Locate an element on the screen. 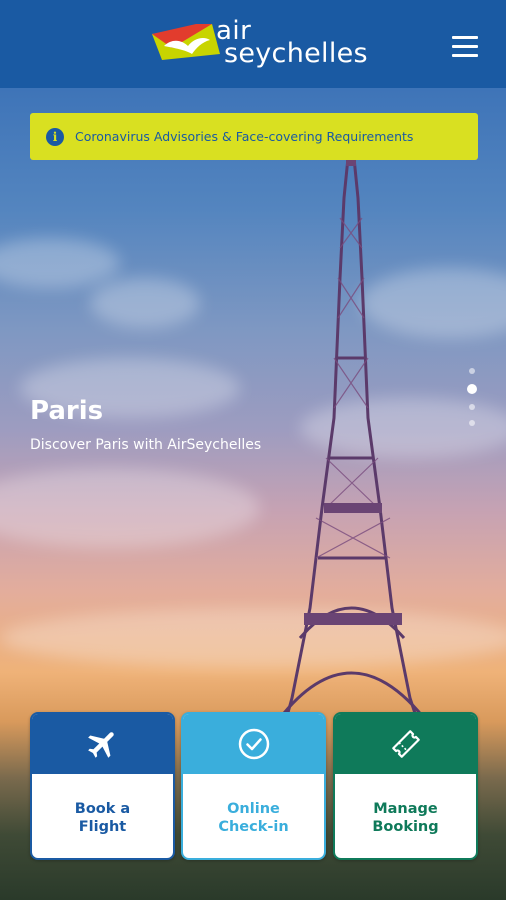  manage-booking-label: Manage Booking is located at coordinates (405, 818).